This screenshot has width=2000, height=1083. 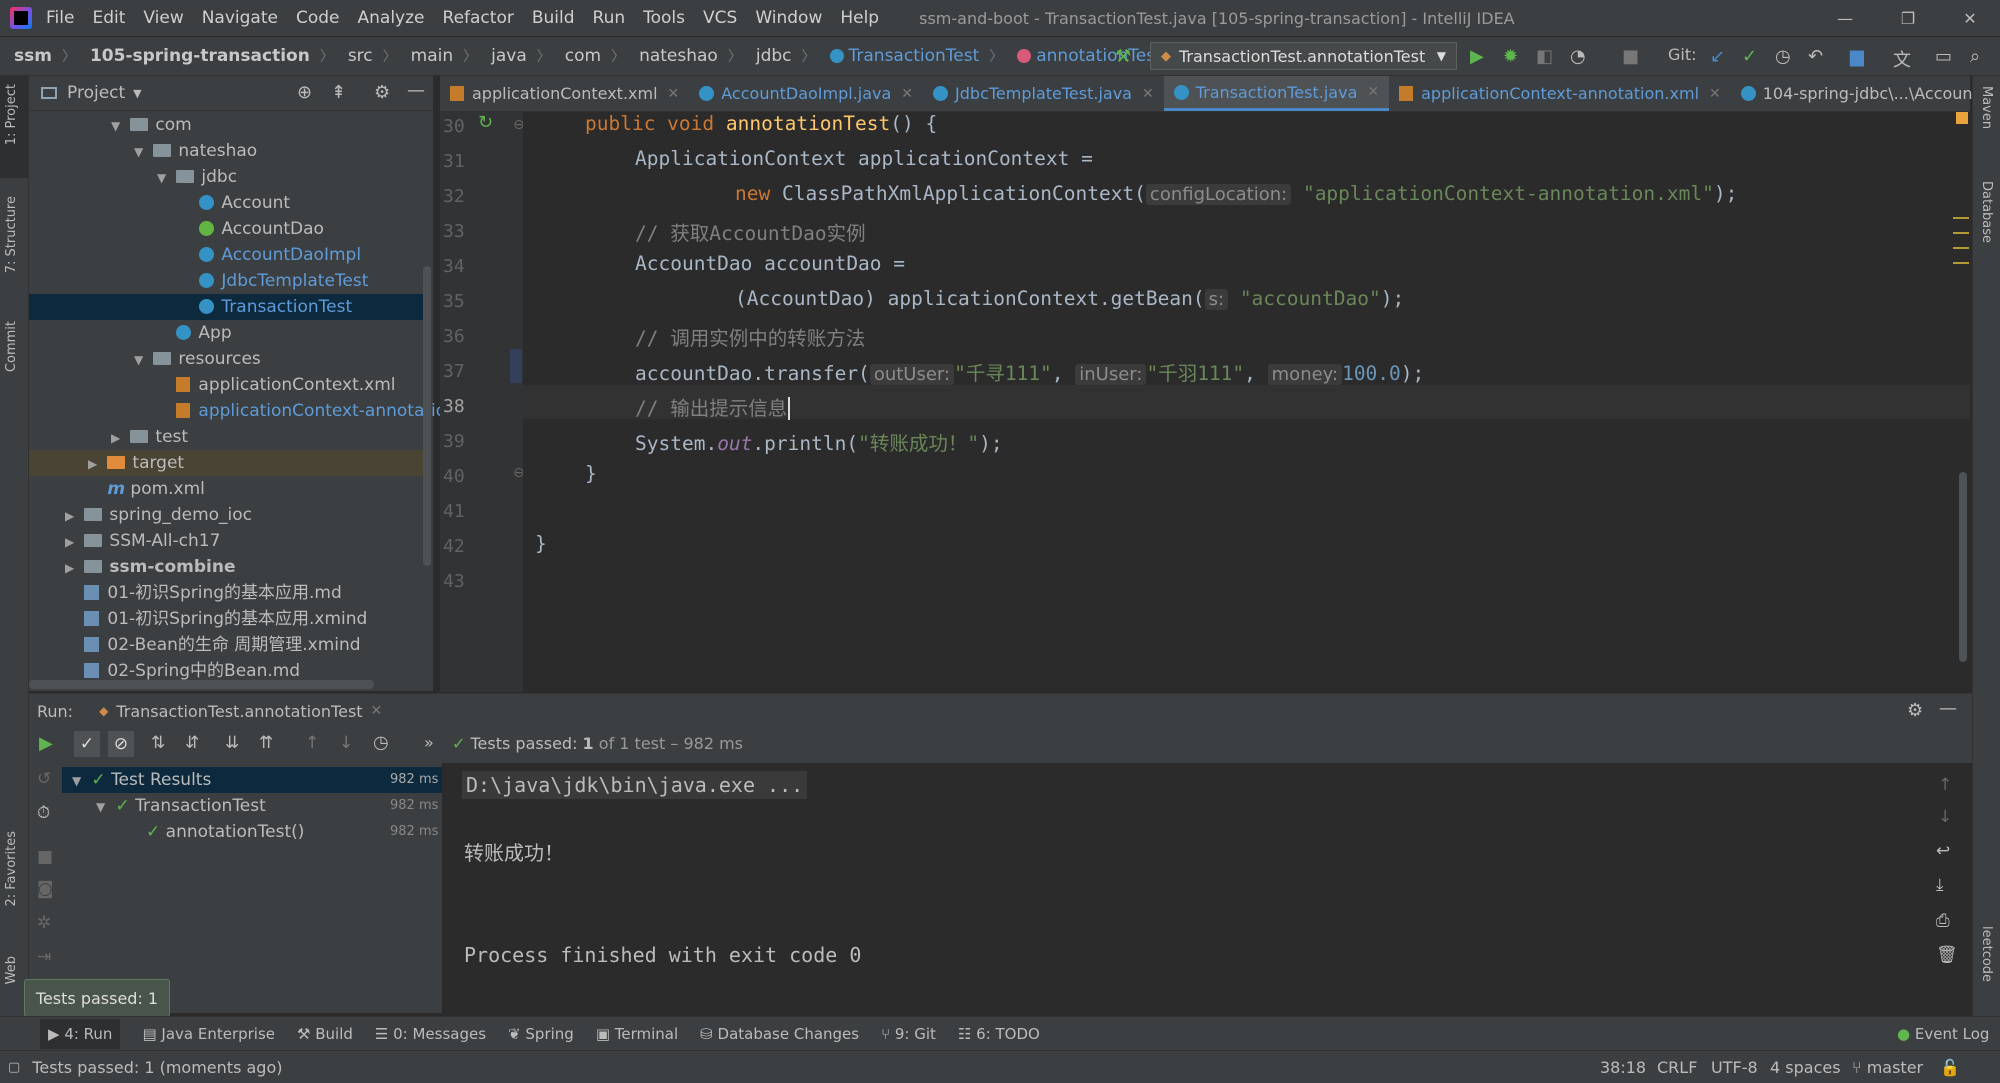 What do you see at coordinates (43, 813) in the screenshot?
I see `dump-threads-icon: ⏱` at bounding box center [43, 813].